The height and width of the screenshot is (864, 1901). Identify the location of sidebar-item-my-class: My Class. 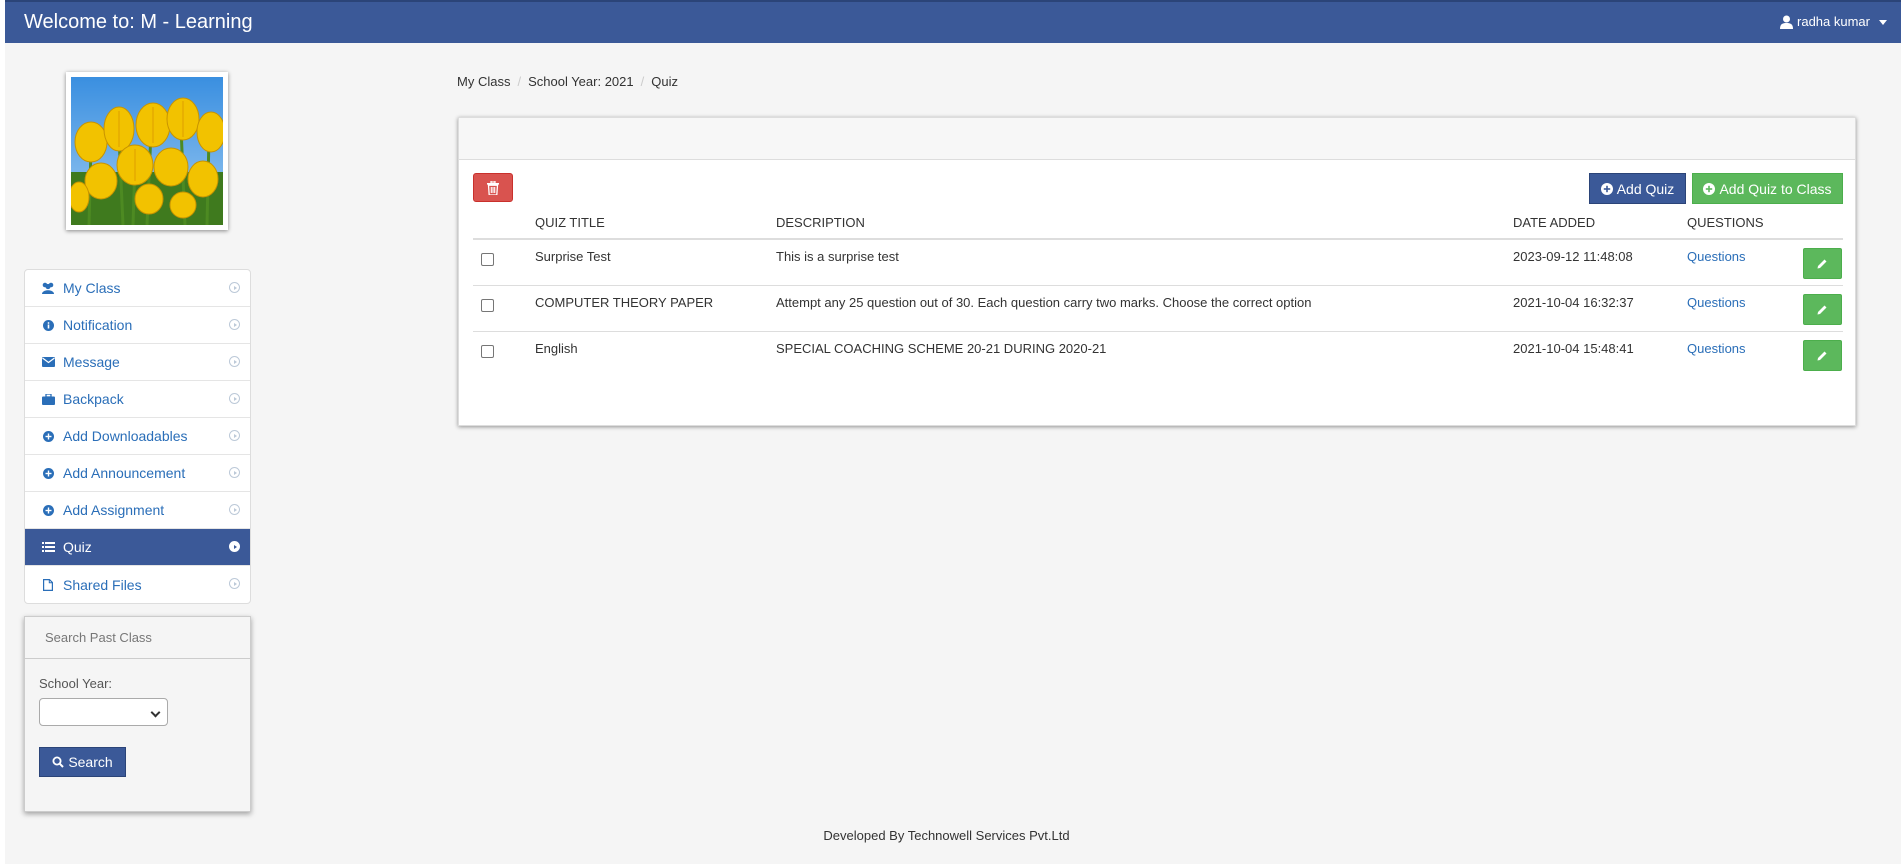
(137, 288).